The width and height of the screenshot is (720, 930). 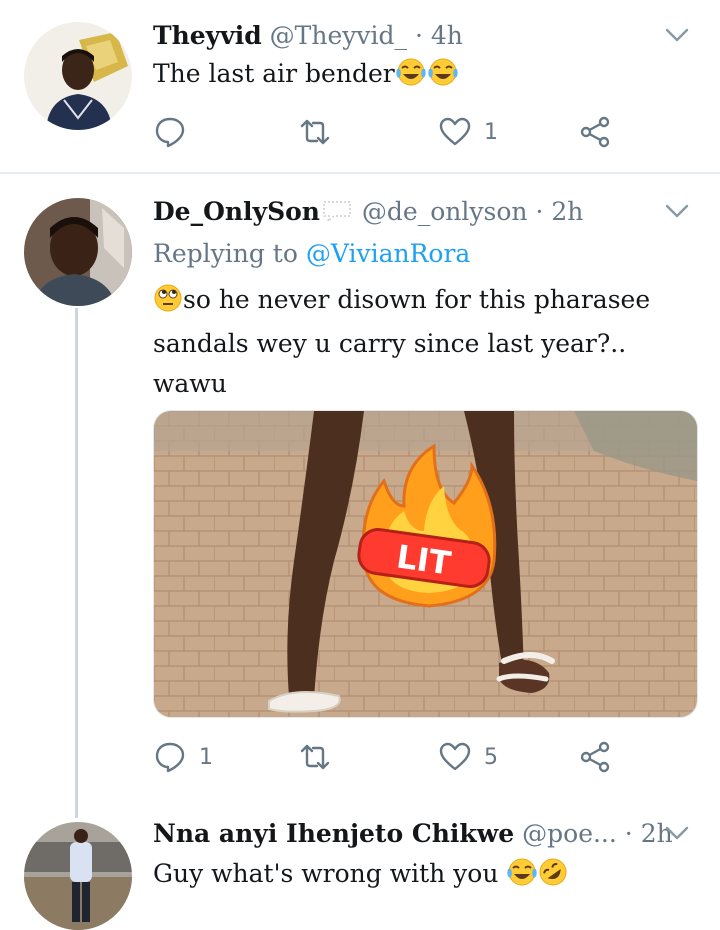 I want to click on media-sticker-text: LIT, so click(x=423, y=559).